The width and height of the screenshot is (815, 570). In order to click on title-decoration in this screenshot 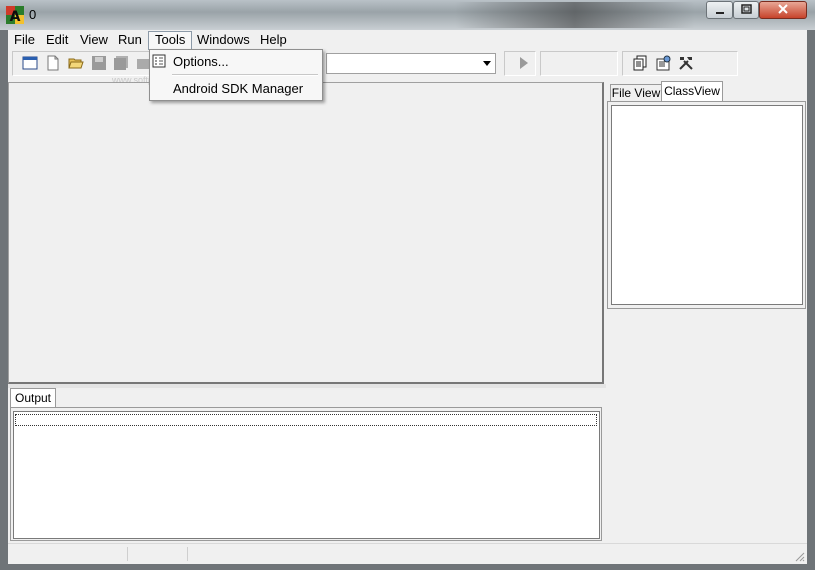, I will do `click(575, 15)`.